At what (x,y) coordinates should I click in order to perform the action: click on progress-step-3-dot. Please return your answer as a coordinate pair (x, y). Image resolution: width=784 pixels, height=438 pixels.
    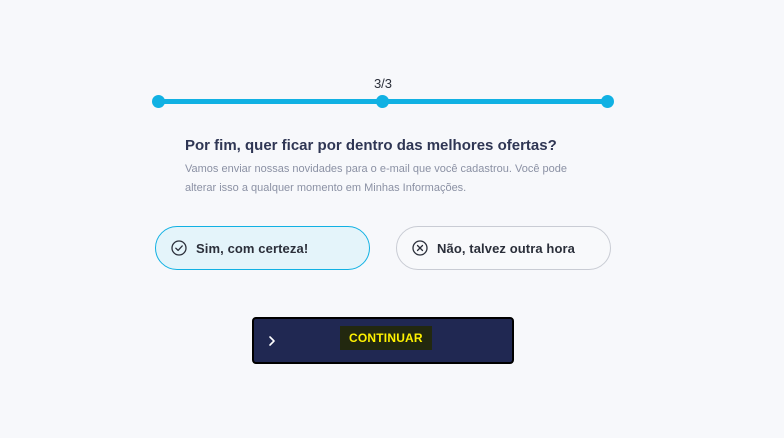
    Looking at the image, I should click on (607, 101).